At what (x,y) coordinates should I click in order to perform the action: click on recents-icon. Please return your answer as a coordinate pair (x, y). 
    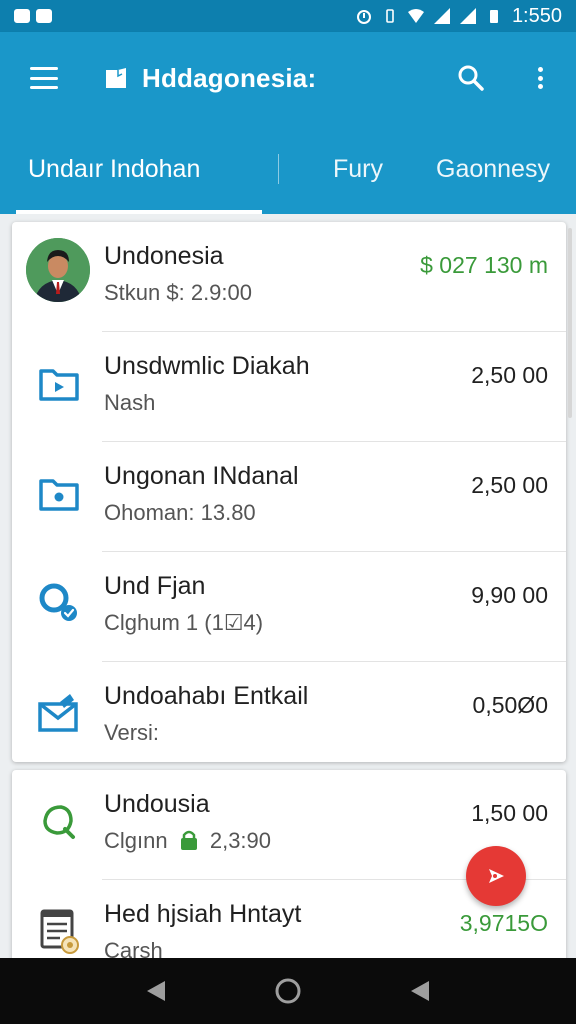
    Looking at the image, I should click on (420, 991).